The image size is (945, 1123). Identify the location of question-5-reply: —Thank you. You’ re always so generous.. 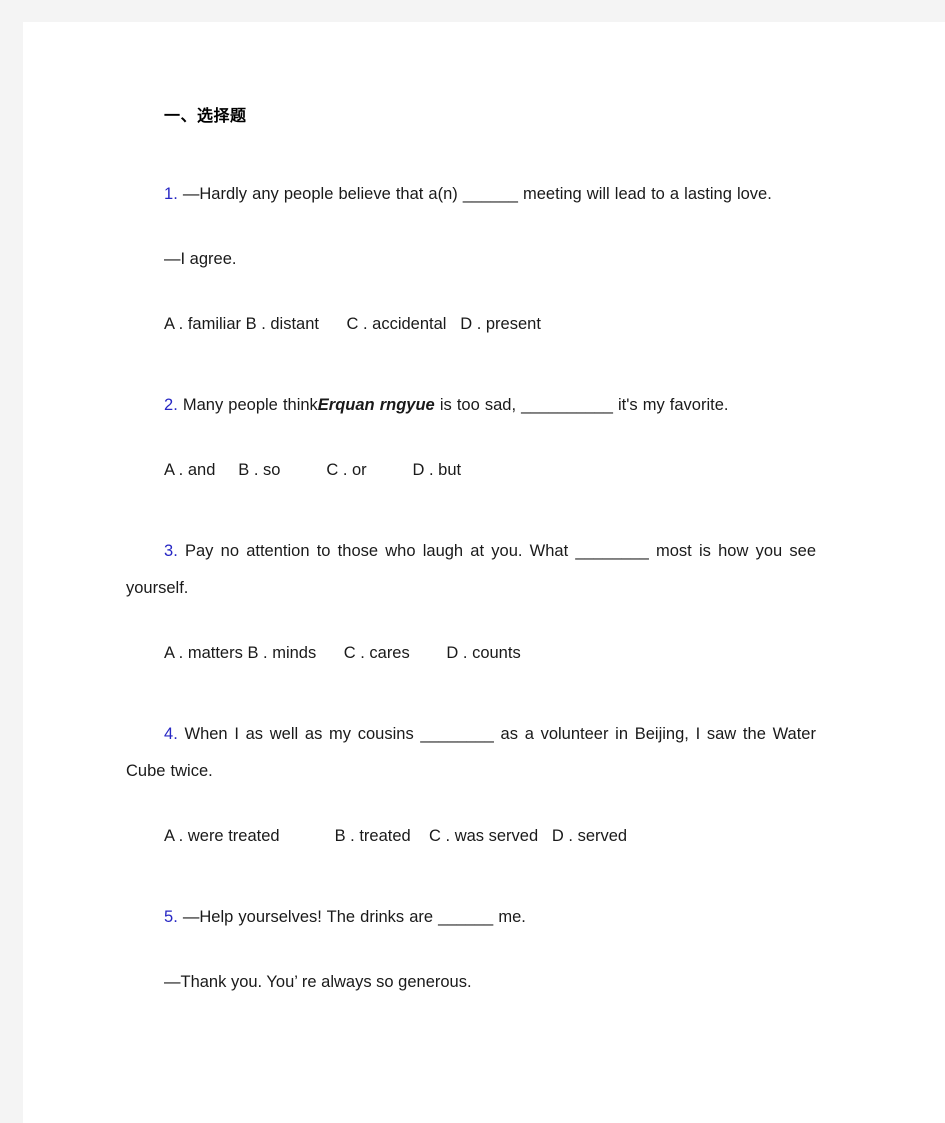
(318, 982).